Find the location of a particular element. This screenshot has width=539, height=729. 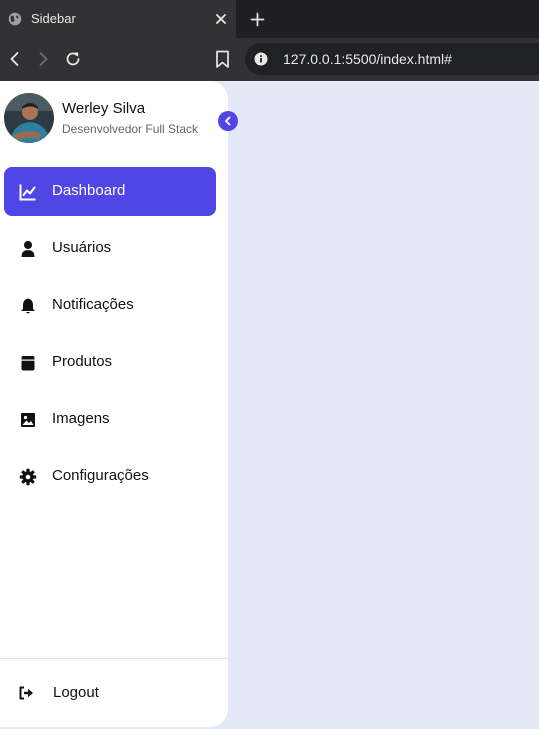

browser-toolbar: 127.0.0.1:5500/index.html# is located at coordinates (269, 59).